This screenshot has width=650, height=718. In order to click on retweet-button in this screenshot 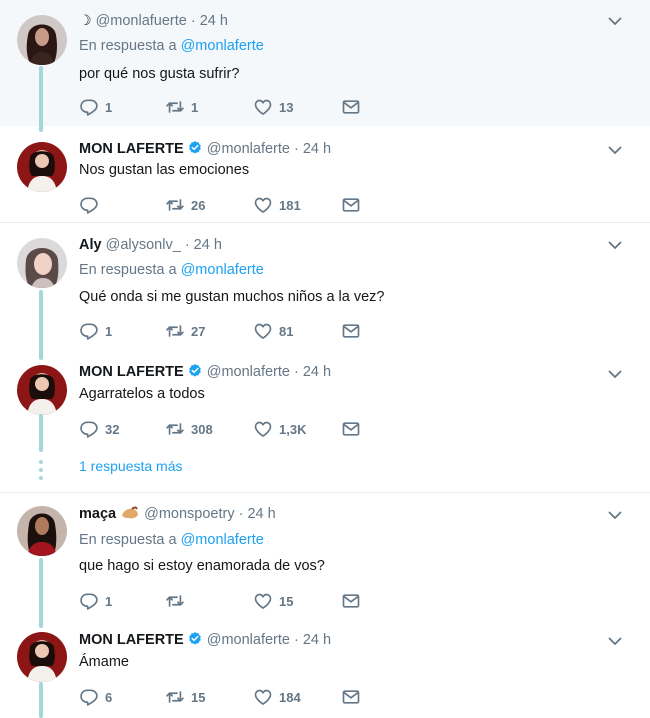, I will do `click(178, 601)`.